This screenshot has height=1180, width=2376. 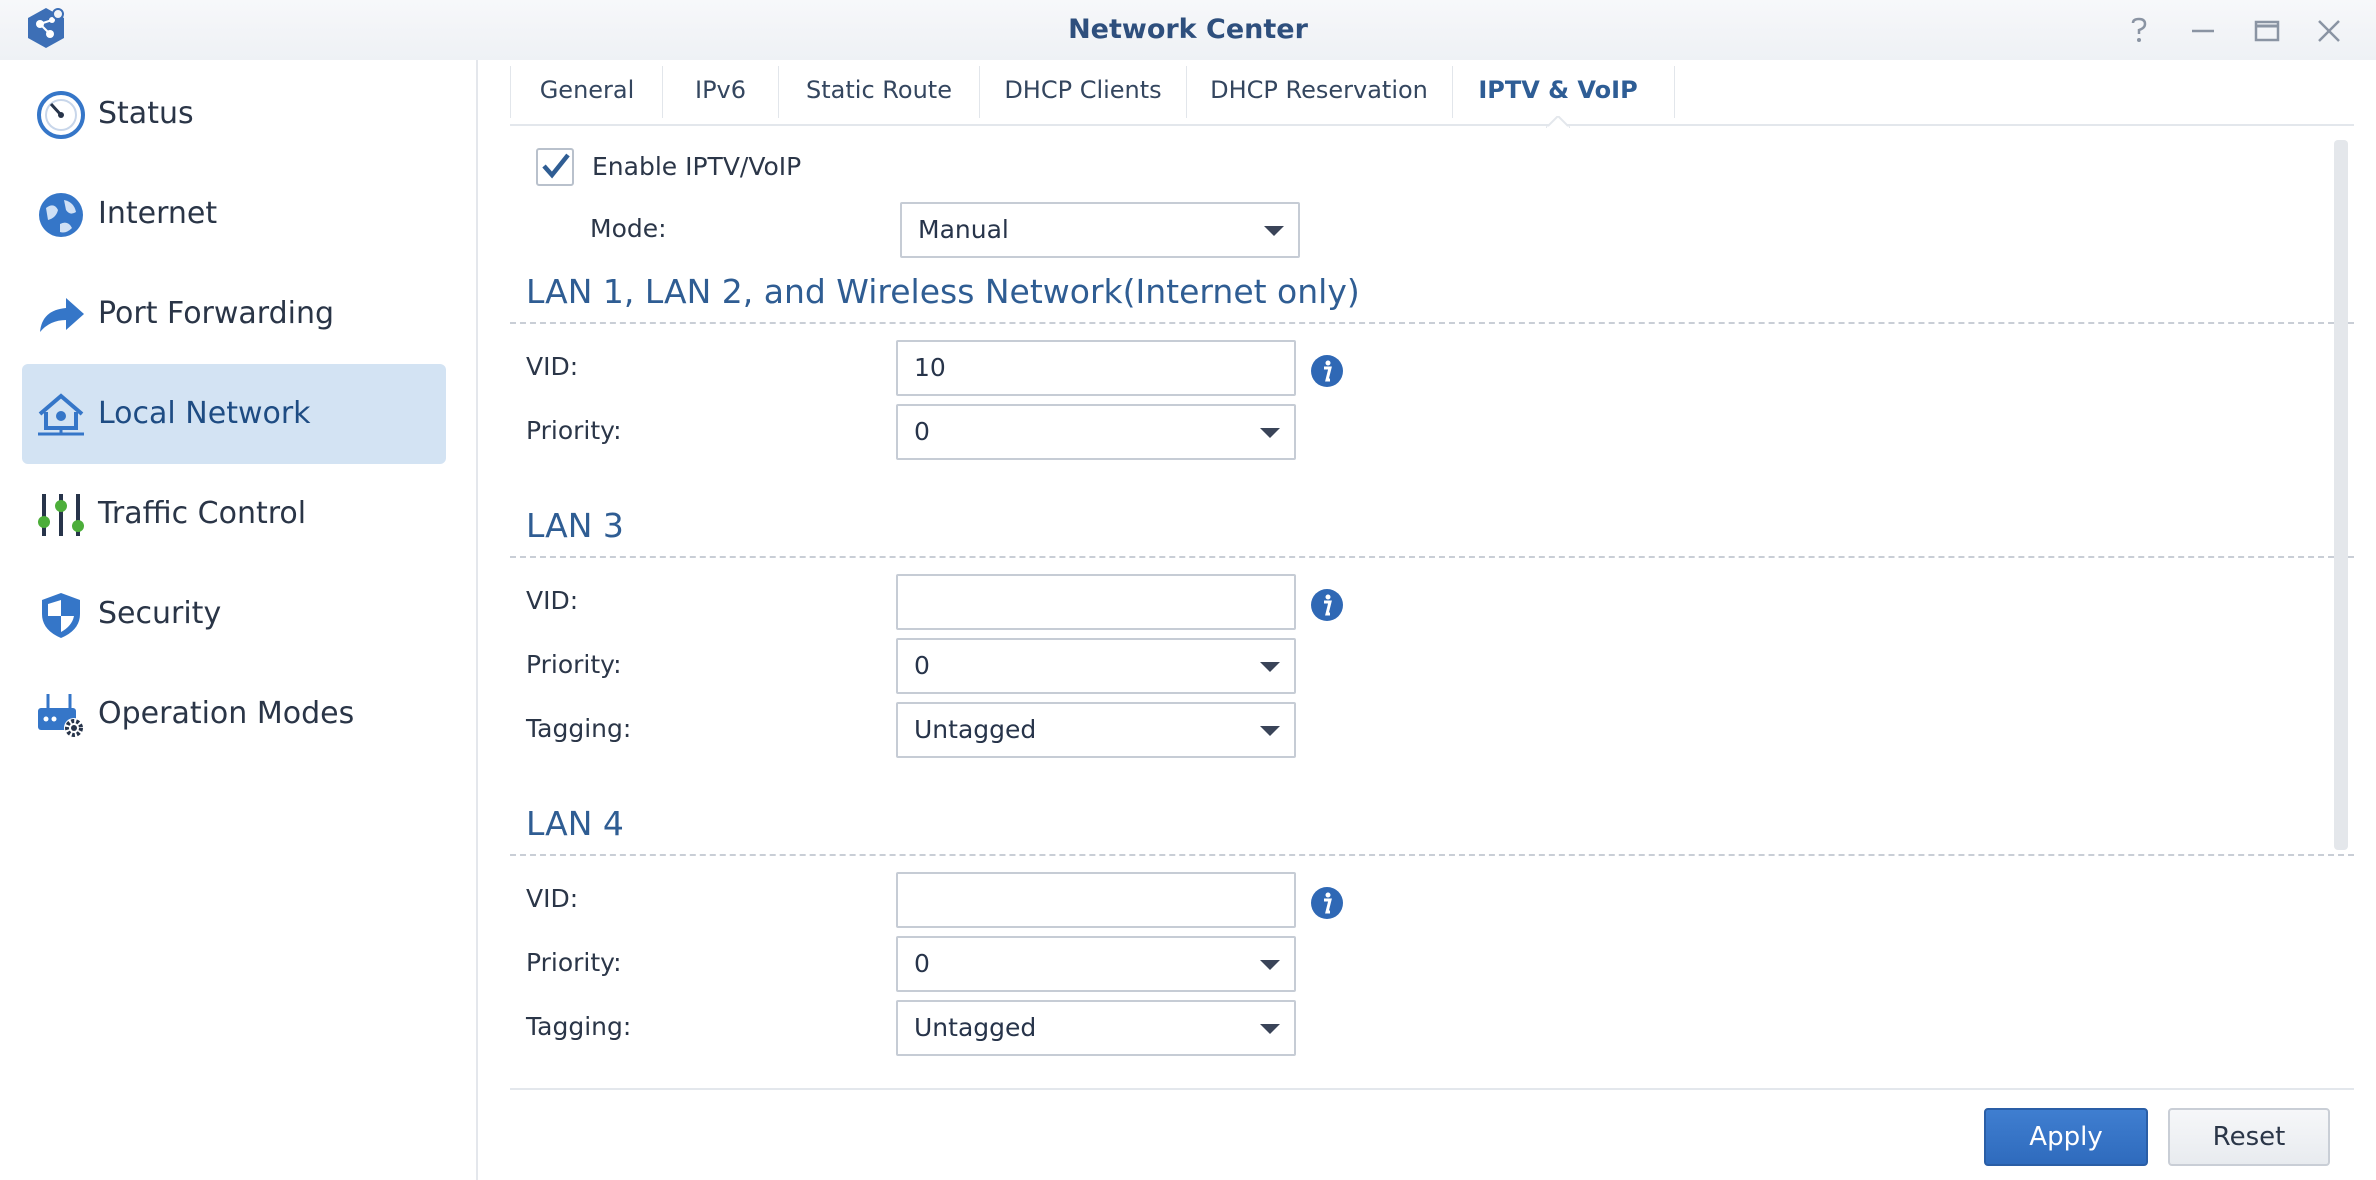 I want to click on sidebar-item-operation-modes: Operation Modes, so click(x=234, y=714).